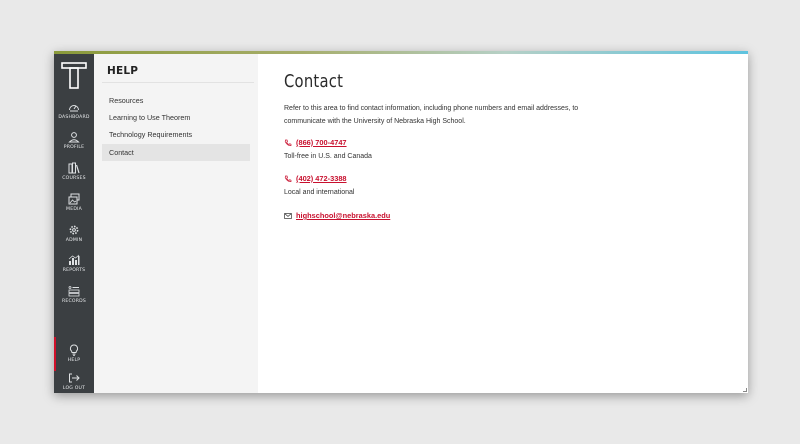 The height and width of the screenshot is (444, 800). Describe the element at coordinates (74, 76) in the screenshot. I see `theorem-logo-icon` at that location.